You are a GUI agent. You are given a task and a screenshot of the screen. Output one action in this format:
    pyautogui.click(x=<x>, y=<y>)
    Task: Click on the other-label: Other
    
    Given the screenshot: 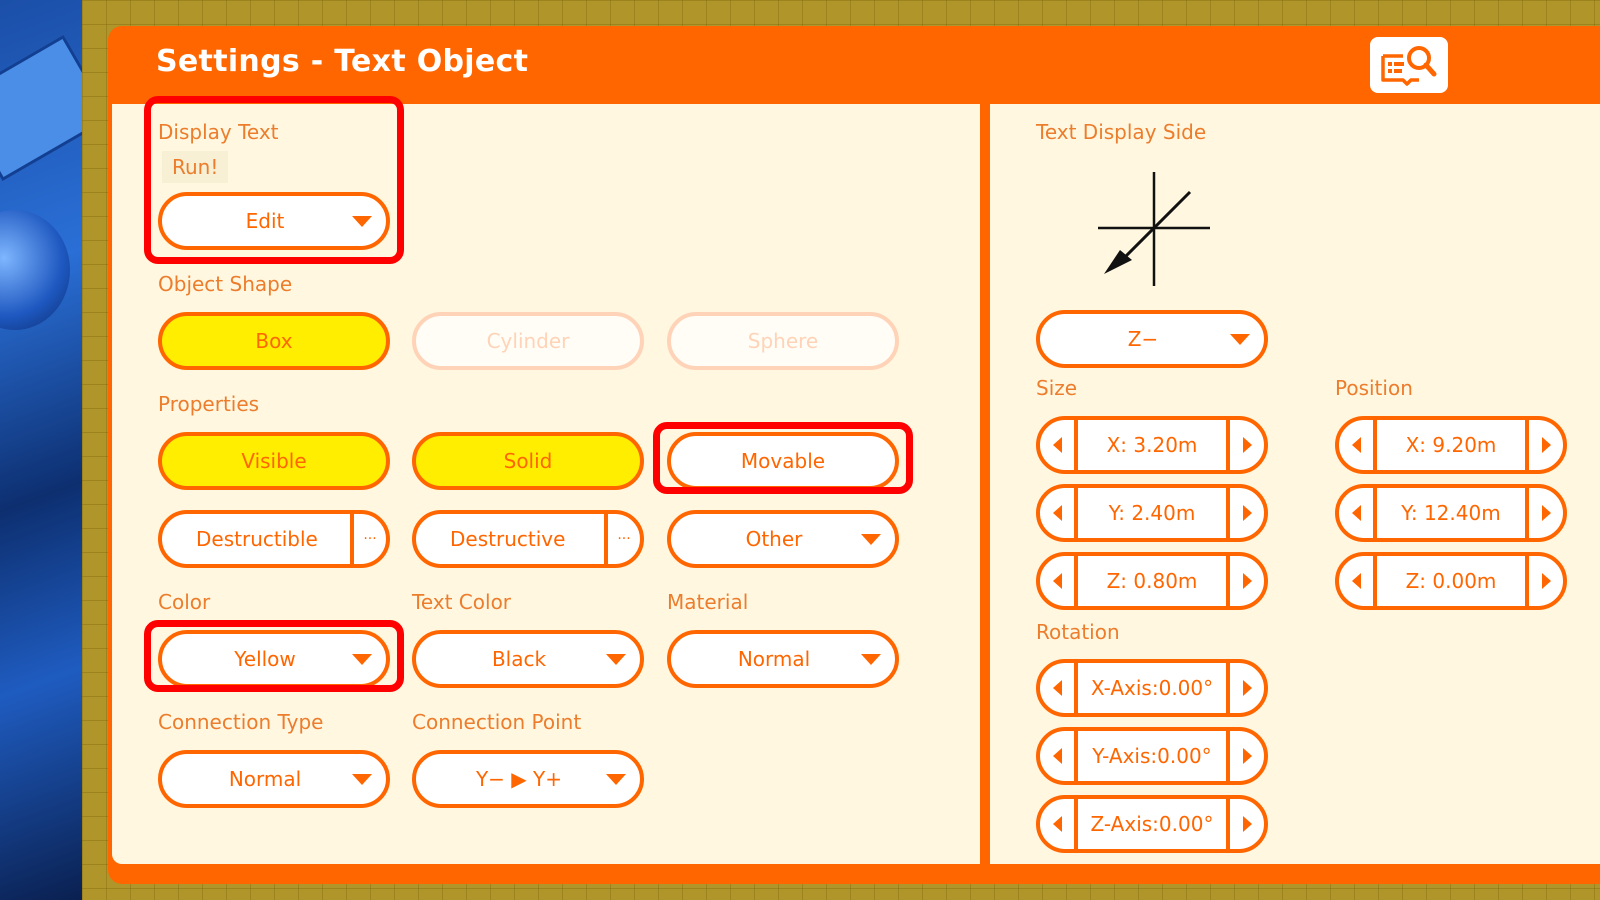 What is the action you would take?
    pyautogui.click(x=774, y=539)
    